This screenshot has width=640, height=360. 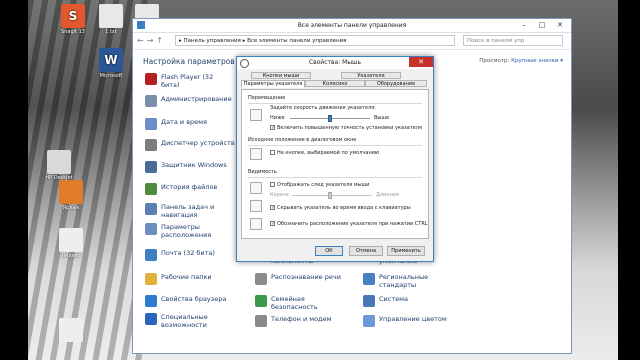 What do you see at coordinates (352, 26) in the screenshot?
I see `control-panel-titlebar: Все элементы панели управления – □ ✕` at bounding box center [352, 26].